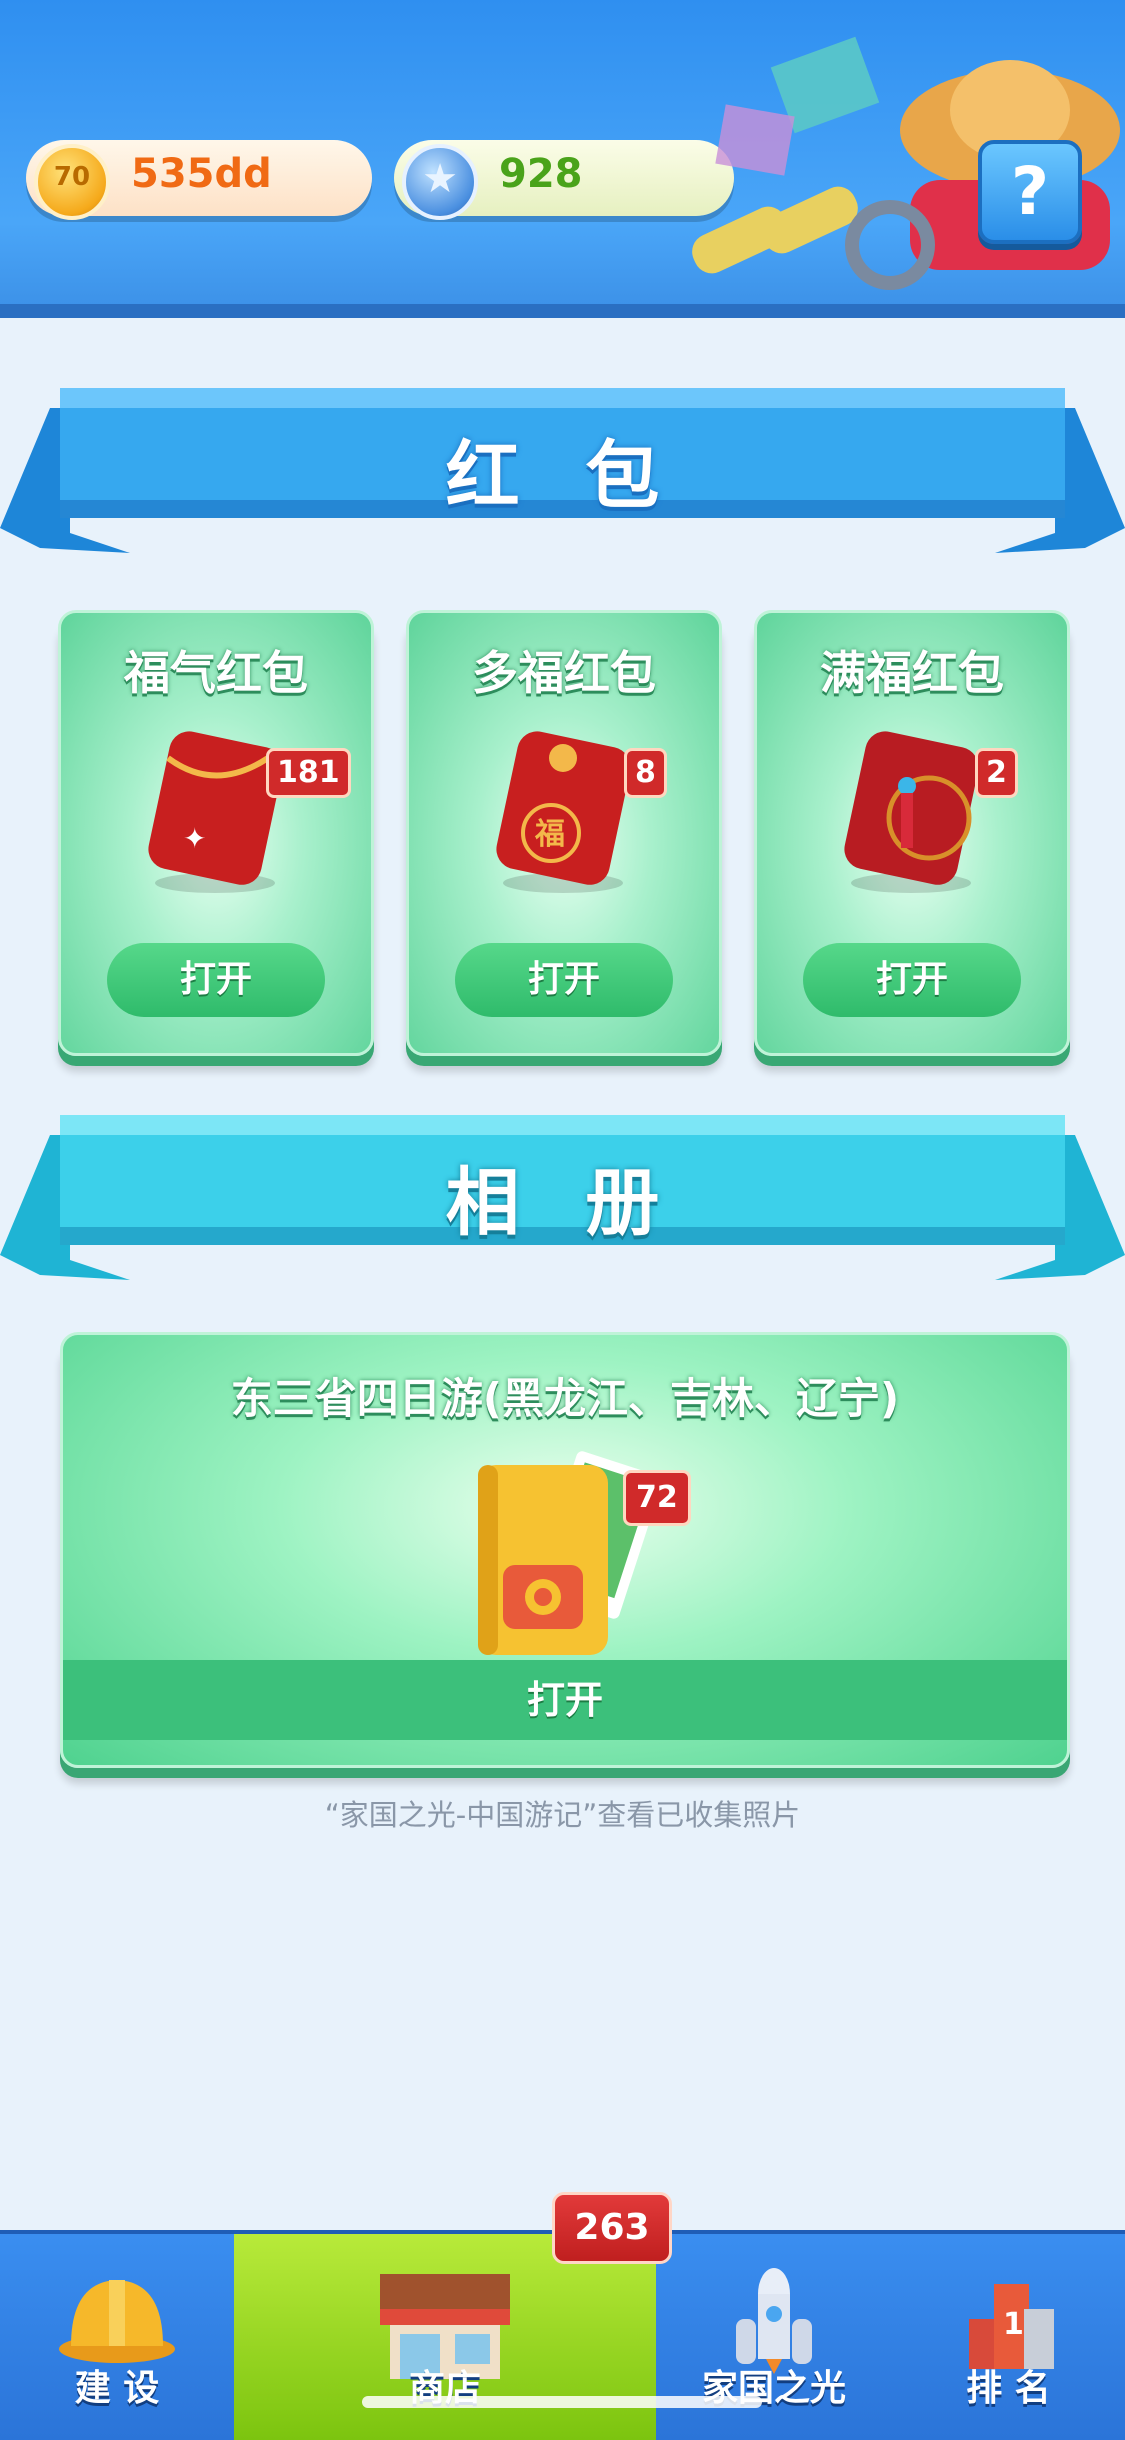 This screenshot has width=1125, height=2440. What do you see at coordinates (645, 773) in the screenshot?
I see `red-packet-count: 8` at bounding box center [645, 773].